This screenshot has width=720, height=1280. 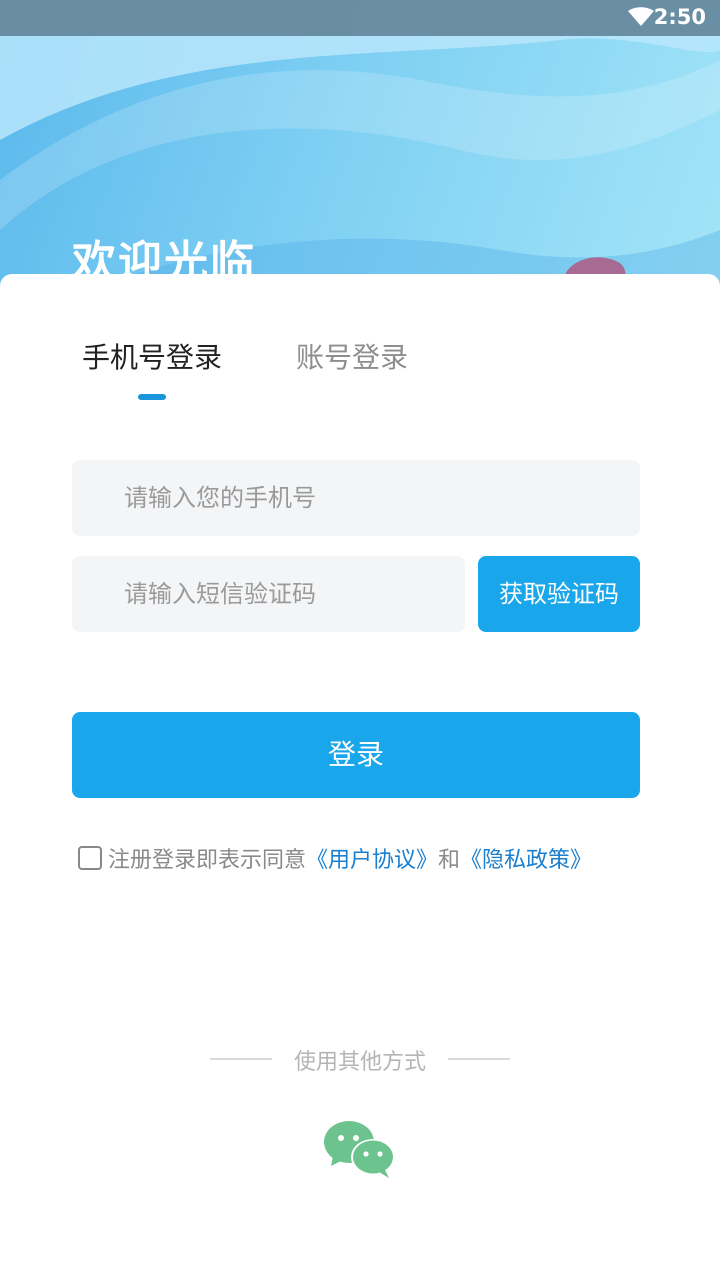 I want to click on tab-phone-login: 手机号登录, so click(x=152, y=358).